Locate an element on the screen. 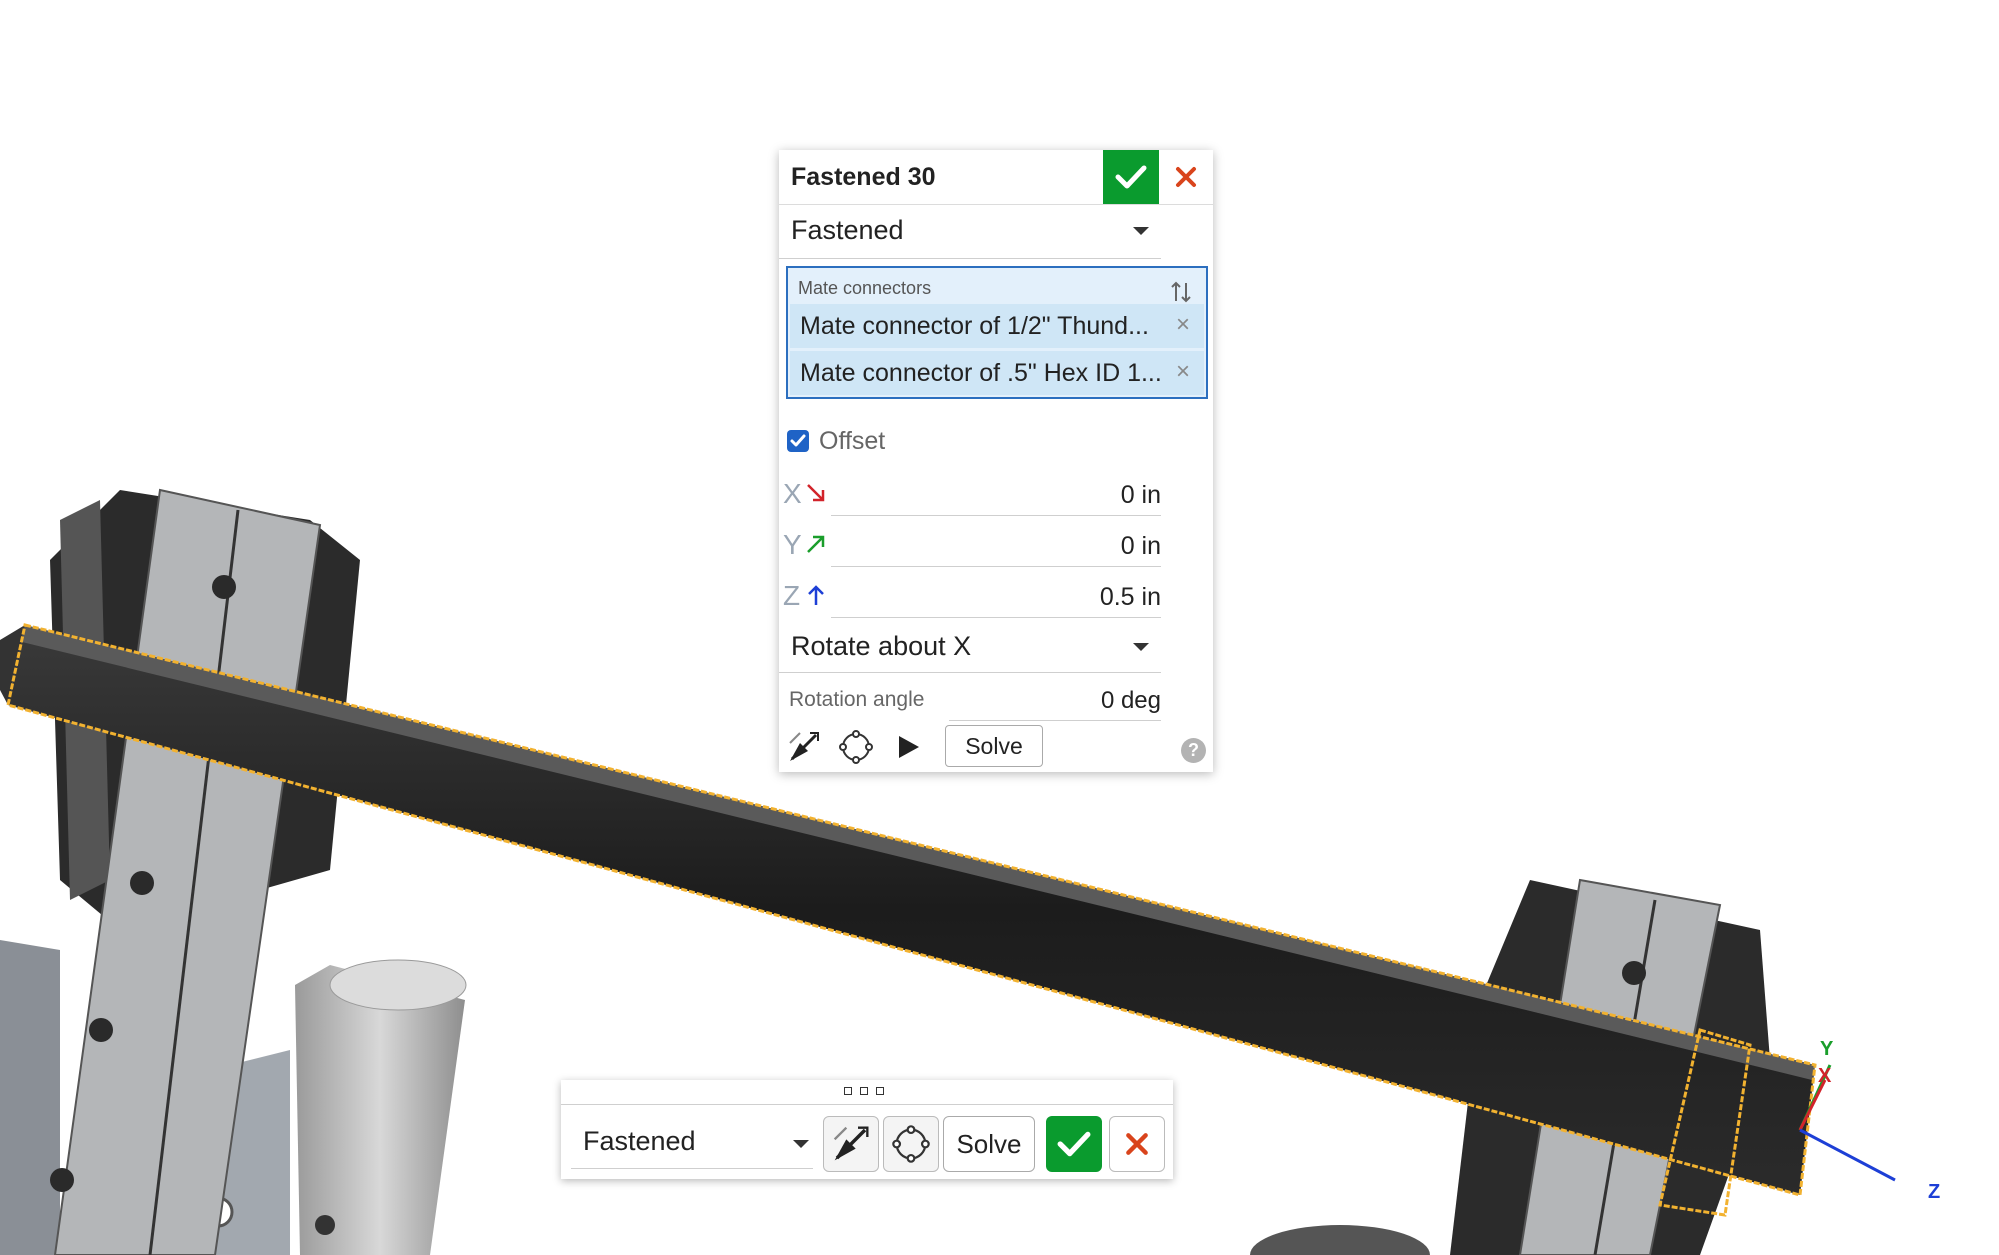 The height and width of the screenshot is (1255, 1999). mini-mate-type-value: Fastened is located at coordinates (639, 1141).